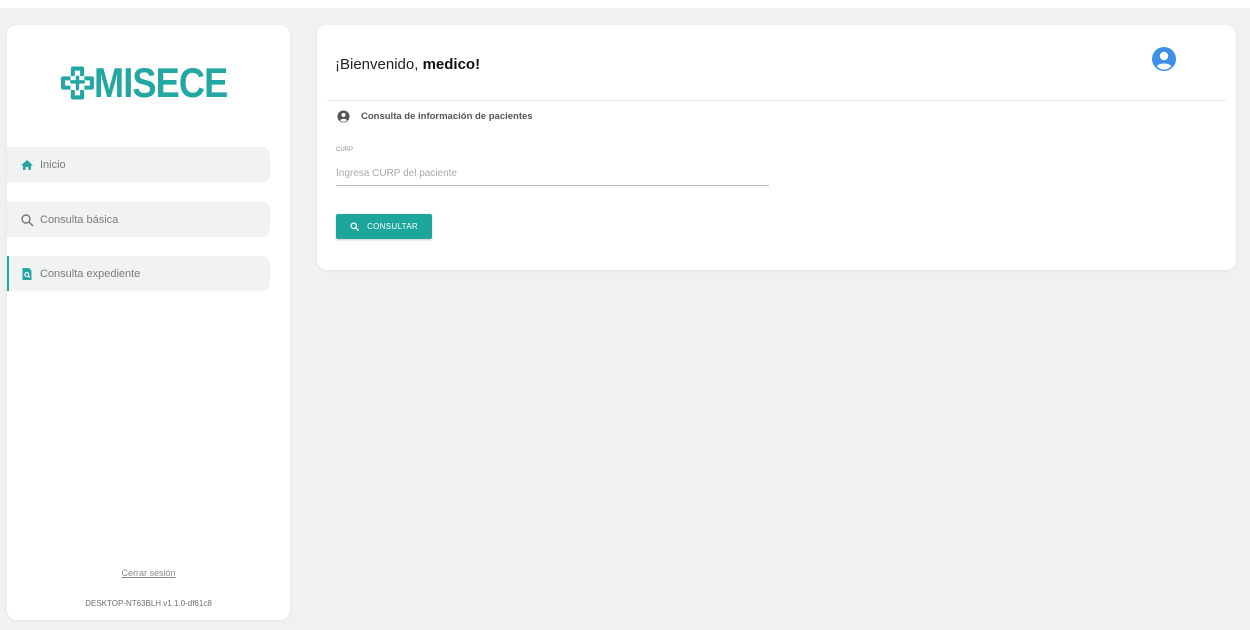 This screenshot has height=630, width=1250. Describe the element at coordinates (138, 164) in the screenshot. I see `sidebar-item-inicio: Inicio` at that location.